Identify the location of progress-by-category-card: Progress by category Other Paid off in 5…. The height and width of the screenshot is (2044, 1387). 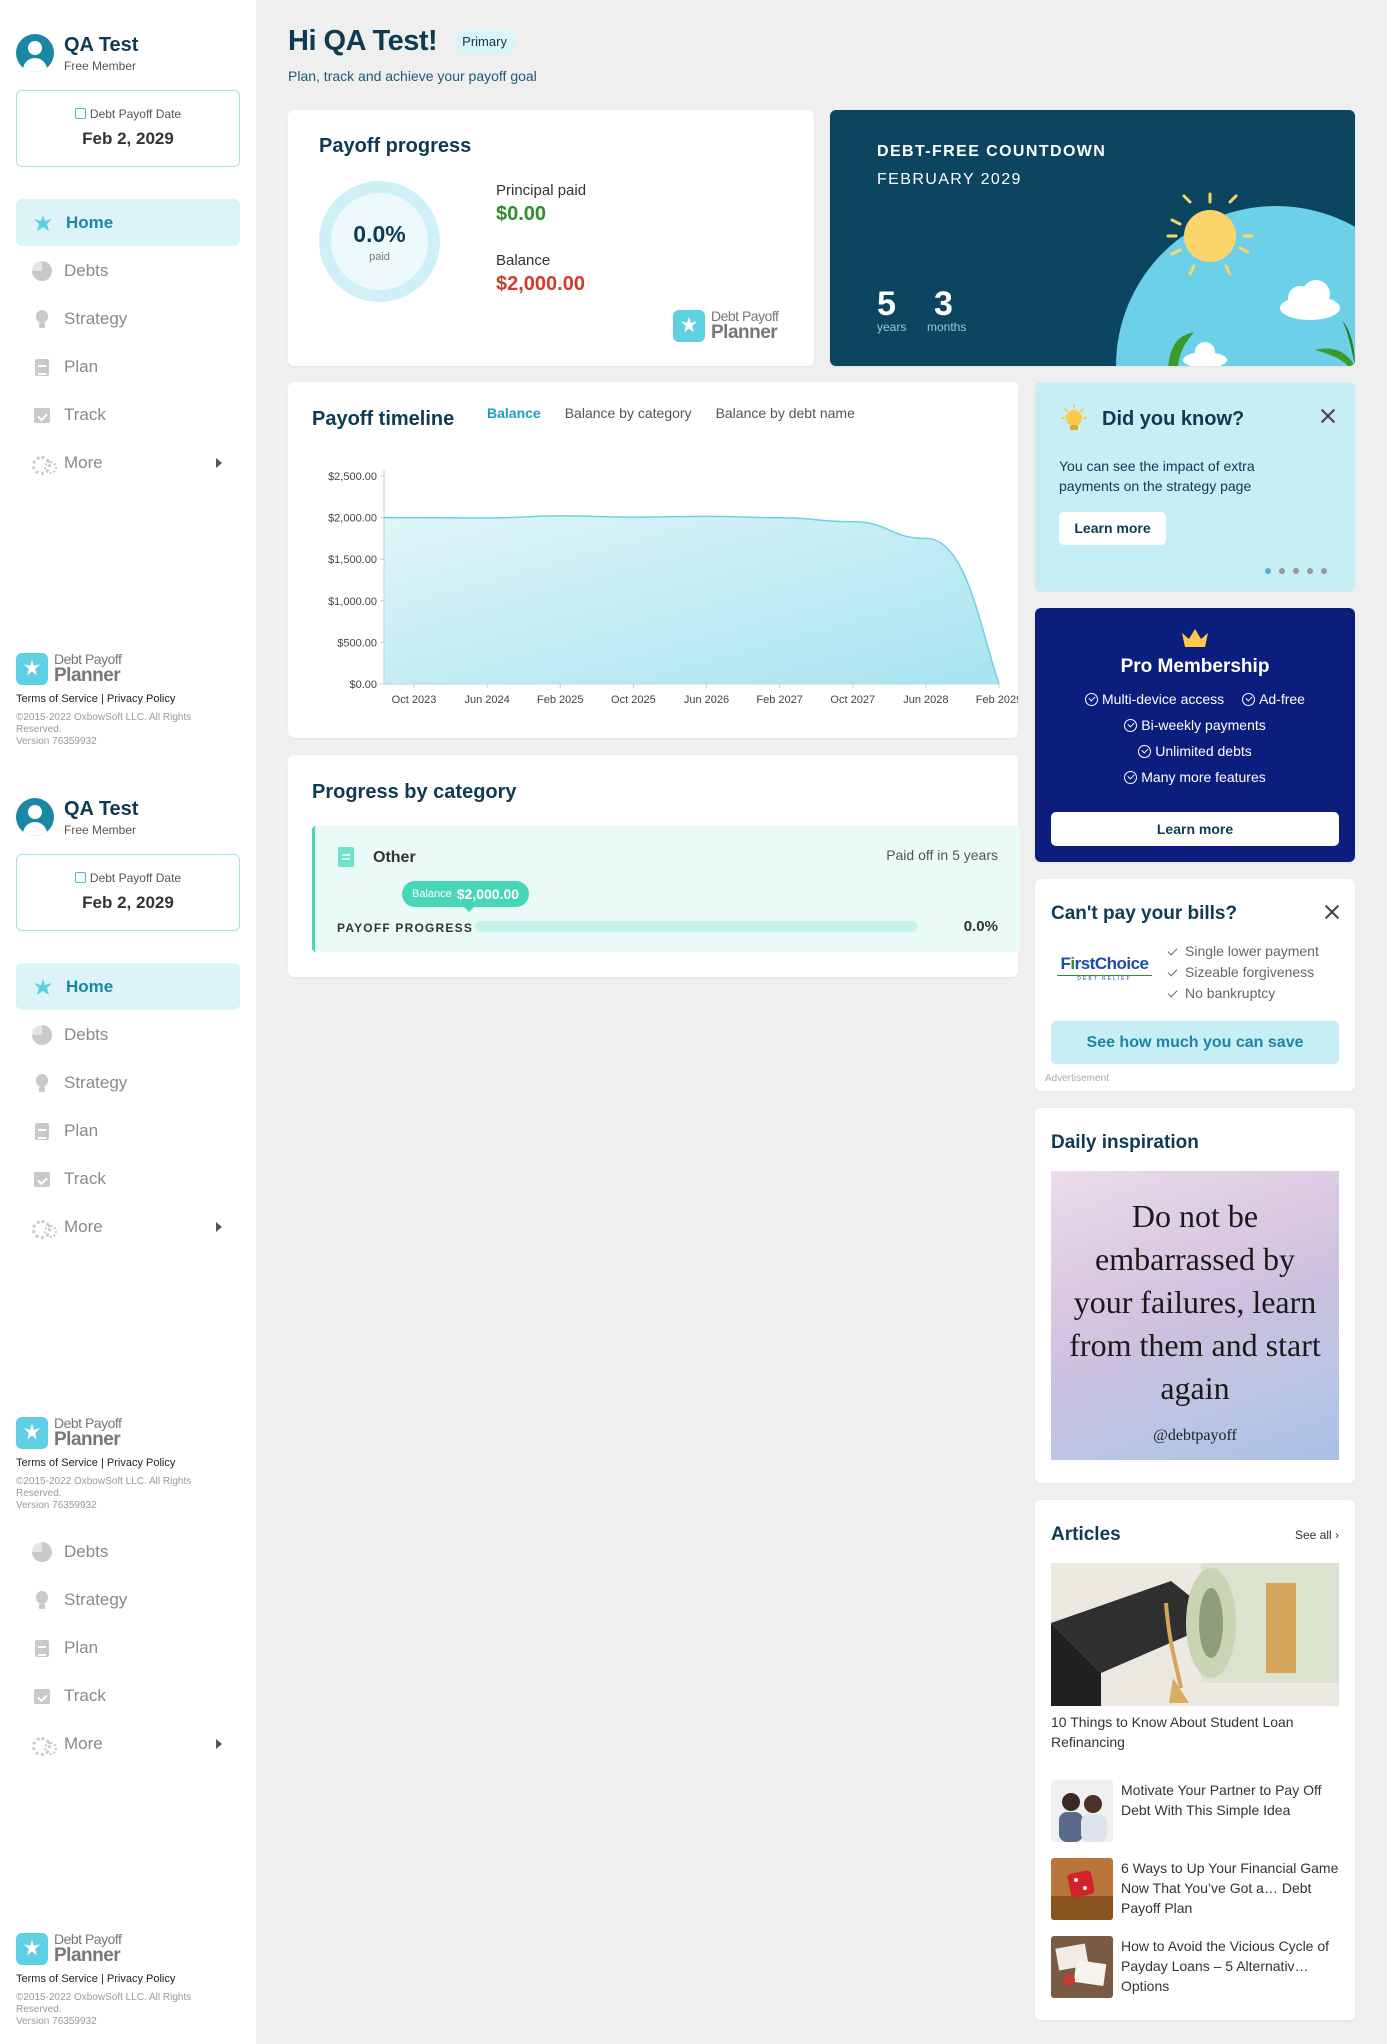
(654, 866).